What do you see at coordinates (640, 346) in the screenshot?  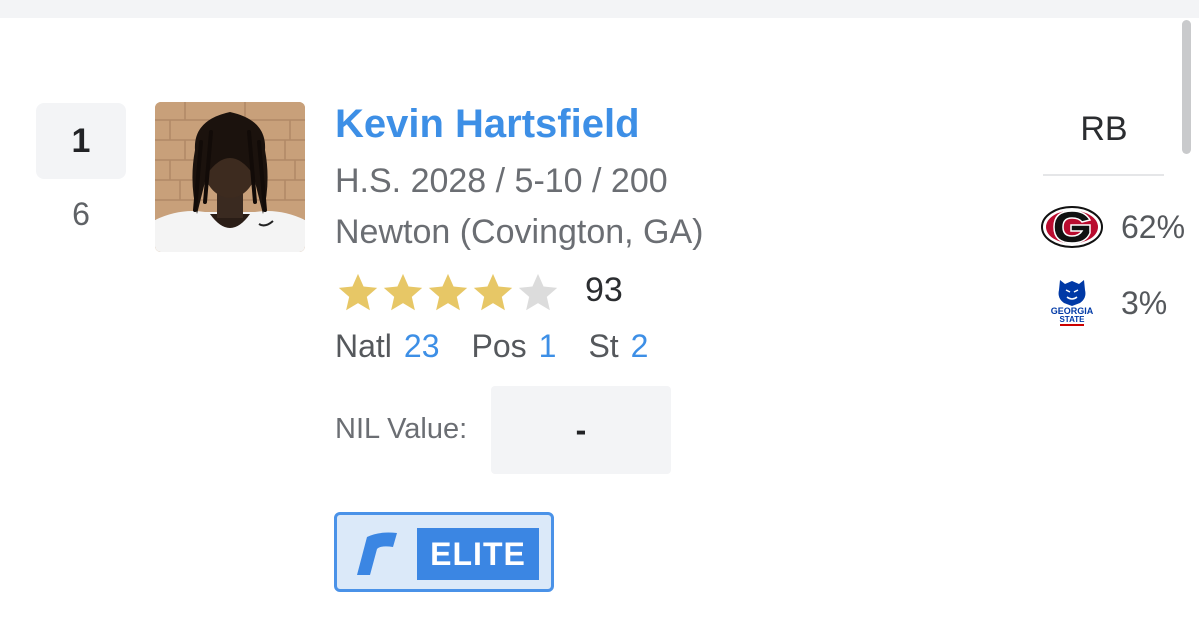 I see `state-rank-link: 2` at bounding box center [640, 346].